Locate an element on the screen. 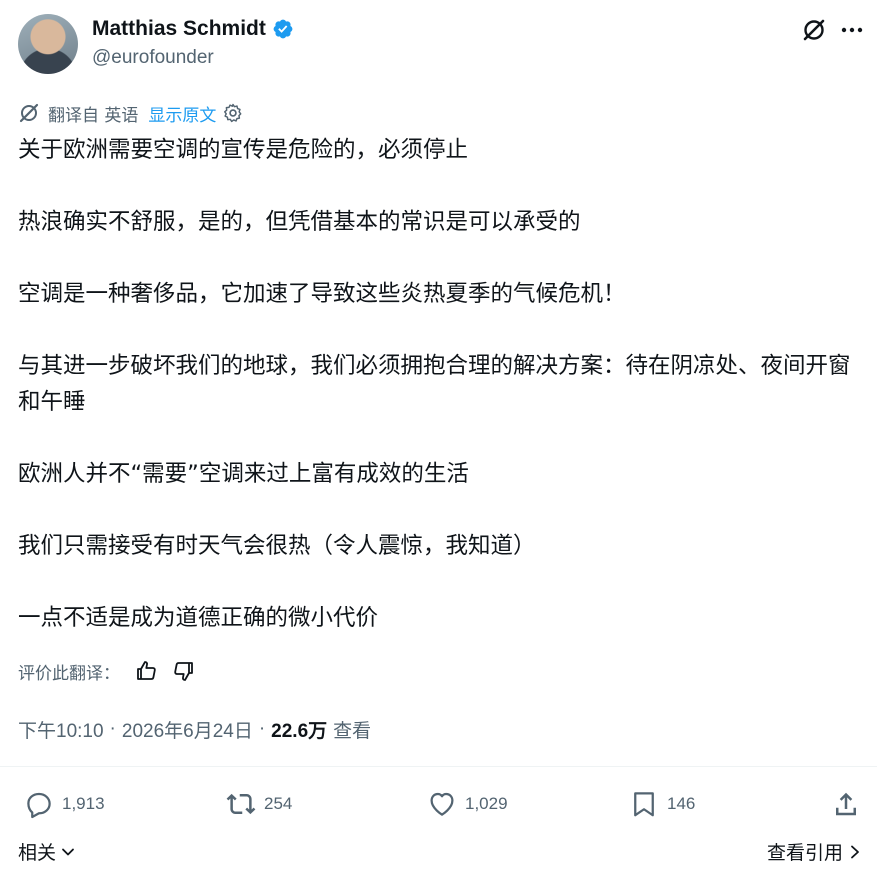  repost-count: 254 is located at coordinates (278, 803).